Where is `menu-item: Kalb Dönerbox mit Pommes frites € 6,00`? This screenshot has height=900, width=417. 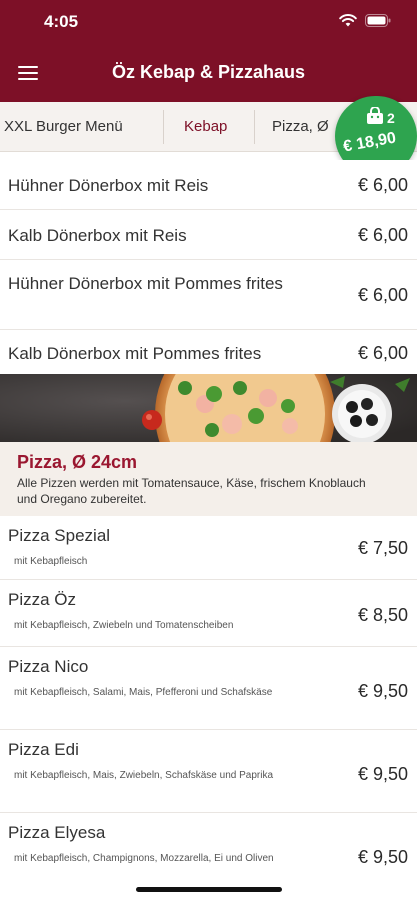 menu-item: Kalb Dönerbox mit Pommes frites € 6,00 is located at coordinates (208, 352).